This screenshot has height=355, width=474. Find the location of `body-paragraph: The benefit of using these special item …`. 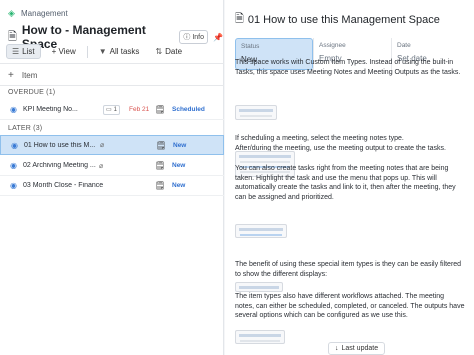

body-paragraph: The benefit of using these special item … is located at coordinates (348, 269).